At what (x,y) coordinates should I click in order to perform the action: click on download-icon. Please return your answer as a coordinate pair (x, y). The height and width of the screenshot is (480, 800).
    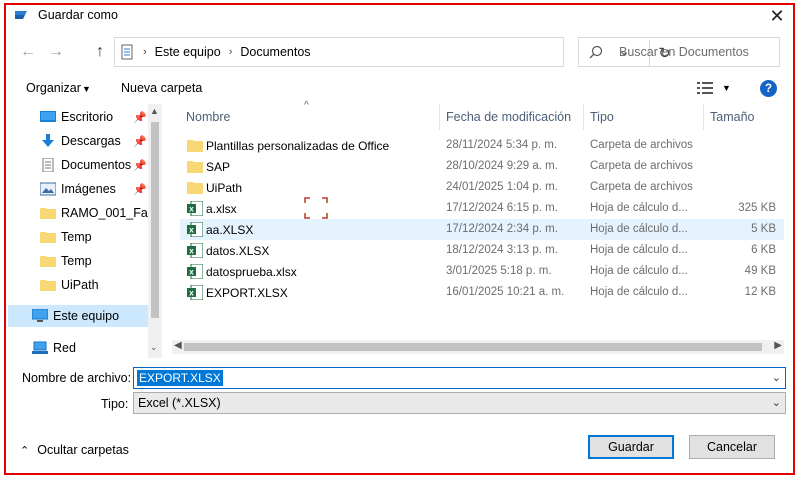
    Looking at the image, I should click on (48, 140).